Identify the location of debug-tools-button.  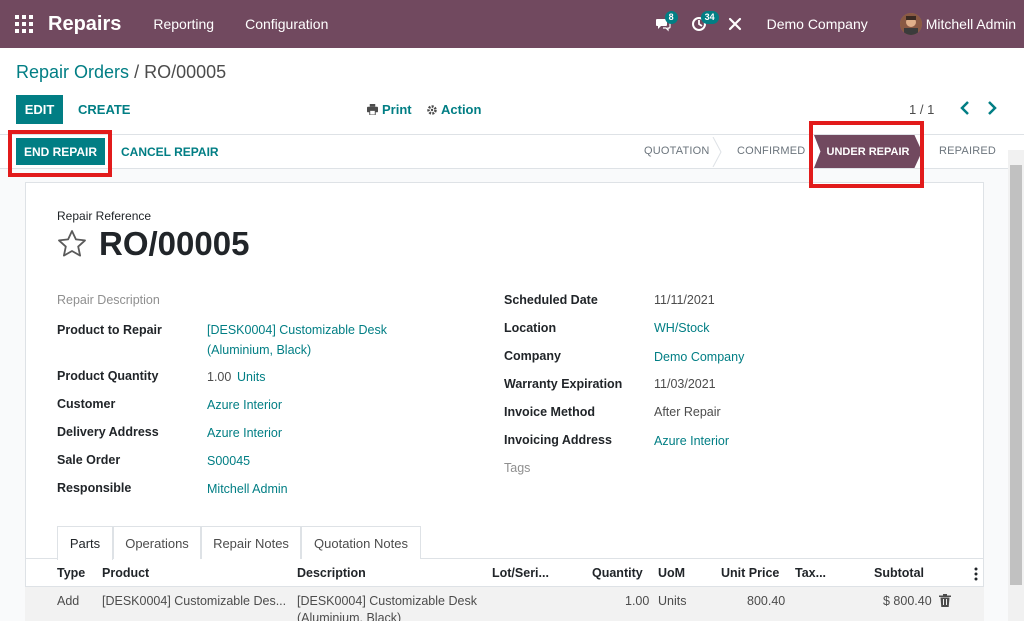
(735, 24).